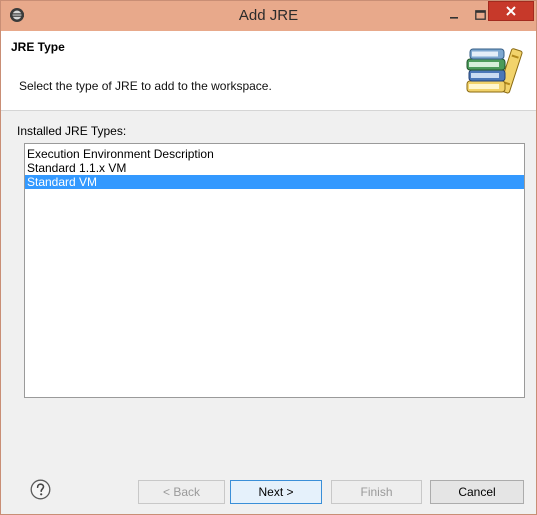  I want to click on next-button: Next >, so click(276, 492).